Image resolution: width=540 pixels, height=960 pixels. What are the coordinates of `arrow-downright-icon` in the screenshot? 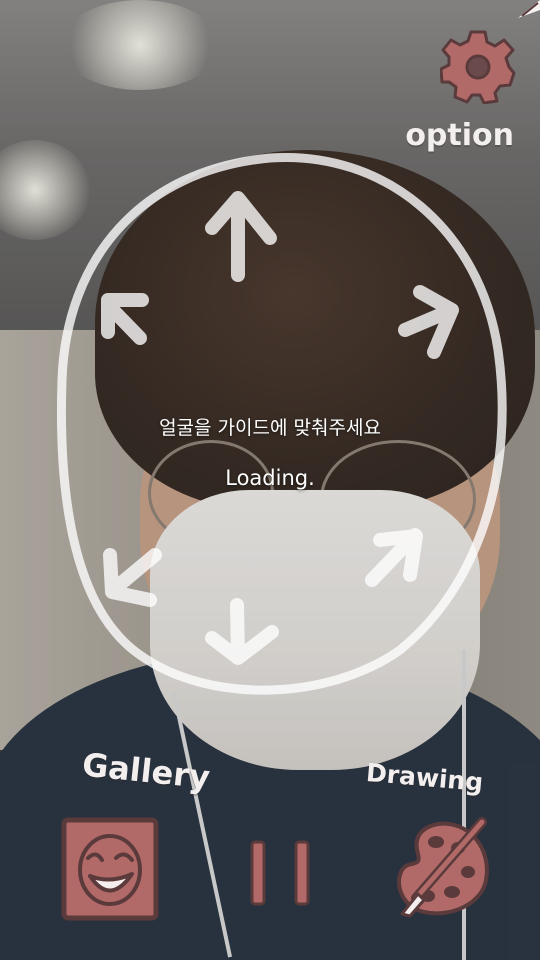 It's located at (394, 557).